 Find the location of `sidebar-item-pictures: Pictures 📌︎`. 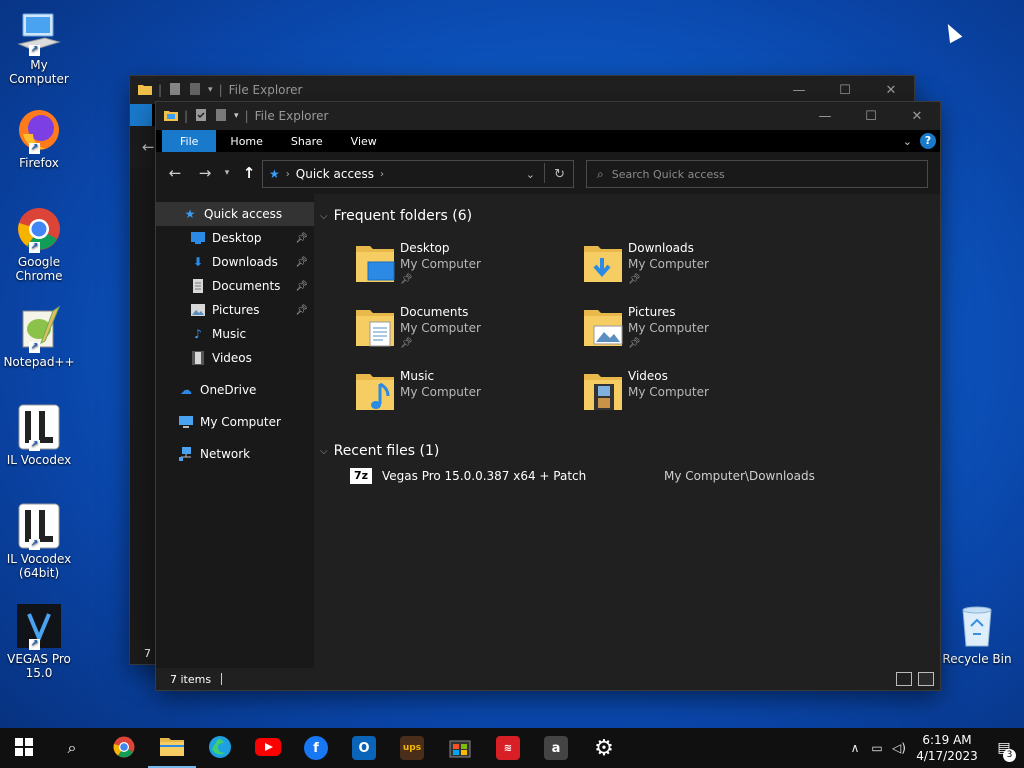

sidebar-item-pictures: Pictures 📌︎ is located at coordinates (235, 310).